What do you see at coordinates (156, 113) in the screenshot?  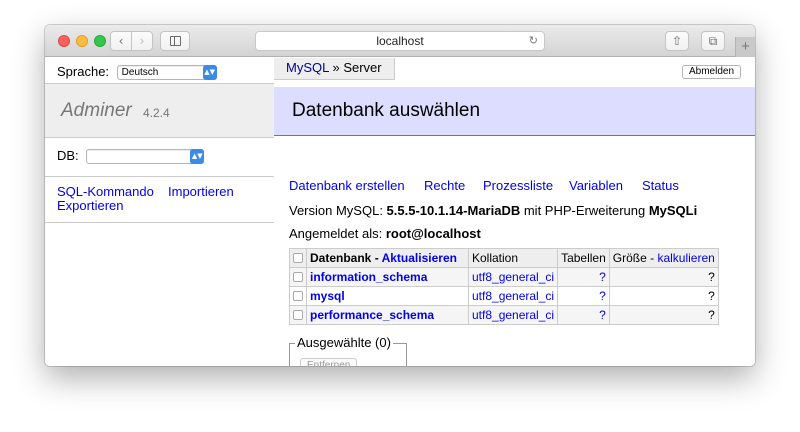 I see `brand-version: 4.2.4` at bounding box center [156, 113].